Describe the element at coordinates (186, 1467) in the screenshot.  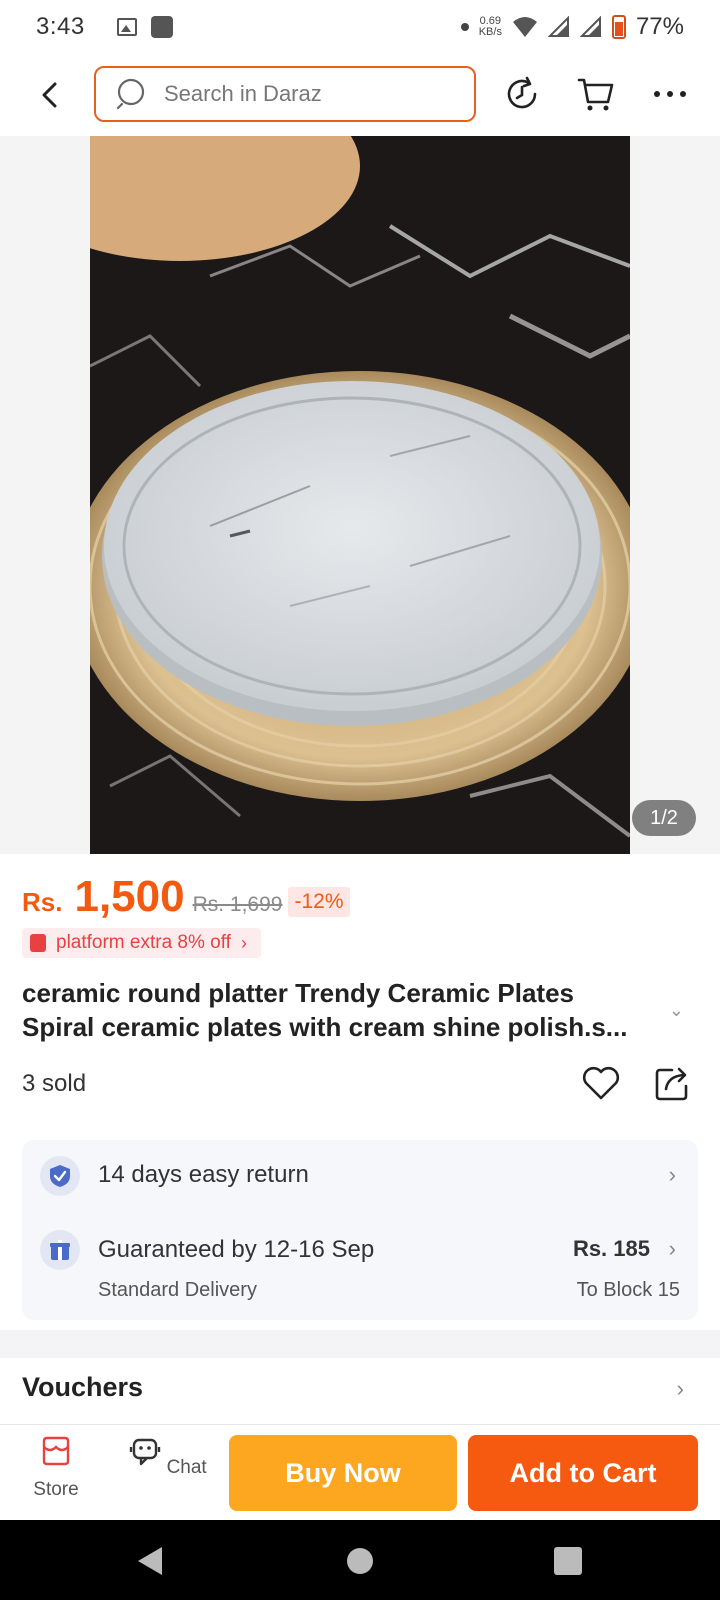
I see `chat-label: Chat` at that location.